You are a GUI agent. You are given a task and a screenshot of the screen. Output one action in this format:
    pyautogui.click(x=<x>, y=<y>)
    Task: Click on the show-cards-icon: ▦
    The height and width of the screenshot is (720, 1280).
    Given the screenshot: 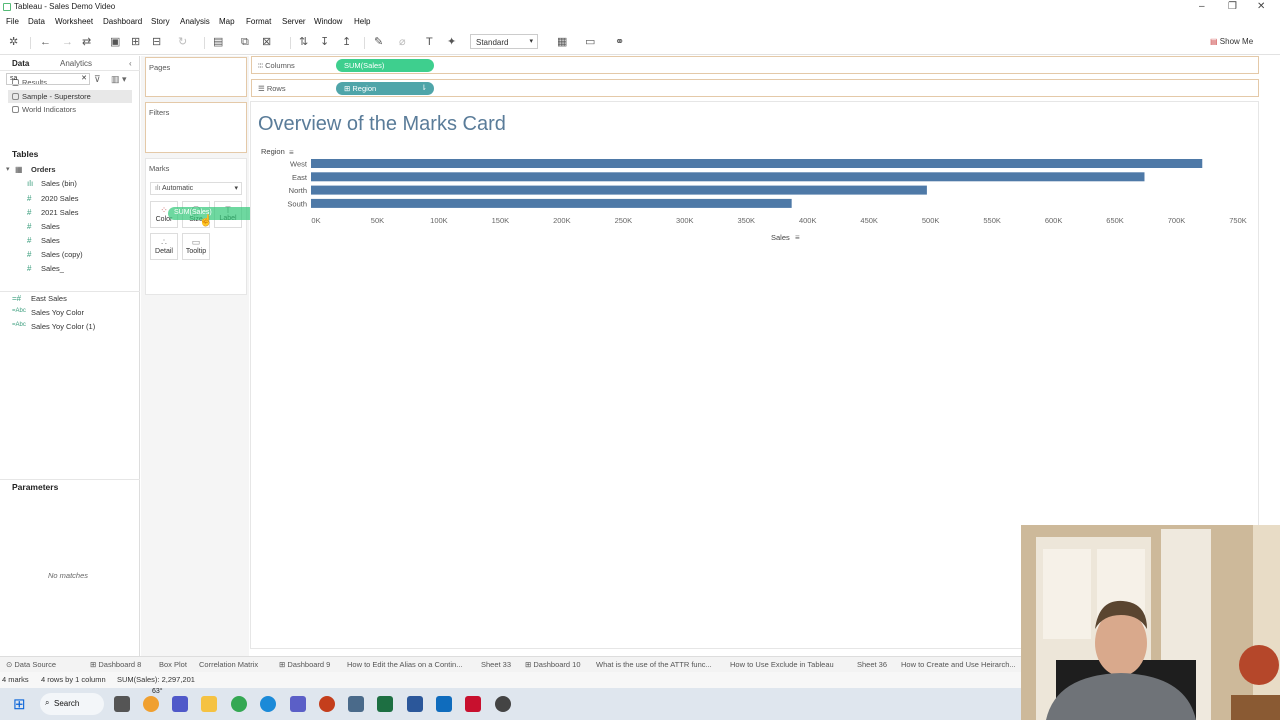 What is the action you would take?
    pyautogui.click(x=562, y=42)
    